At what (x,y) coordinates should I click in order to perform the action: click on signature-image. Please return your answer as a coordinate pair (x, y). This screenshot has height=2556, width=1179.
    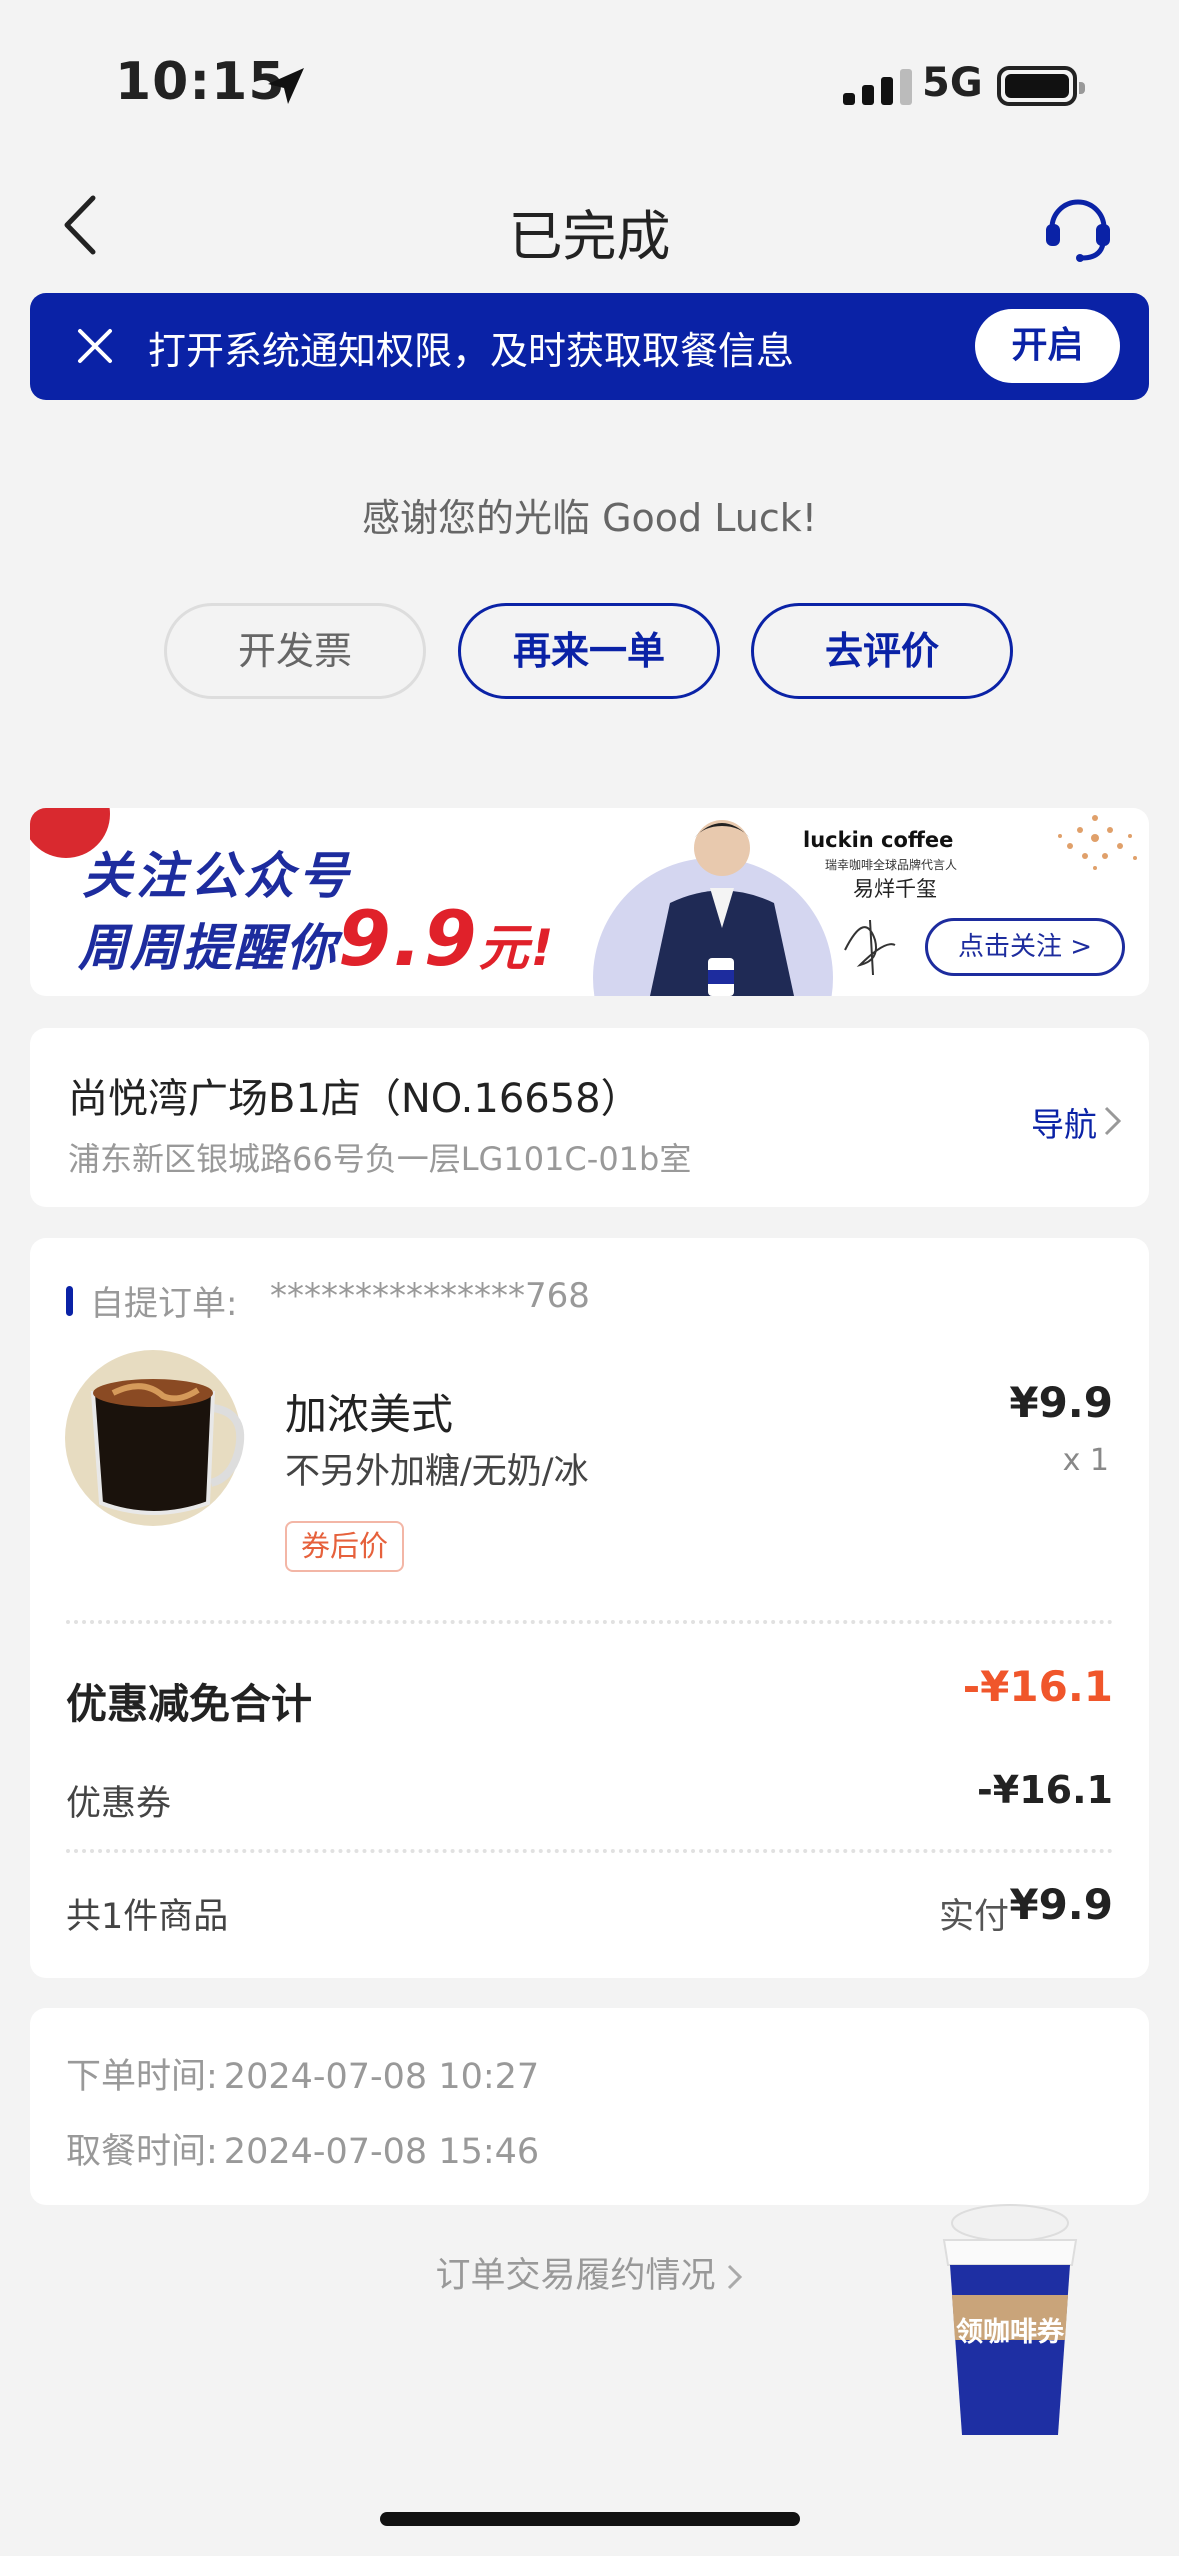
    Looking at the image, I should click on (870, 947).